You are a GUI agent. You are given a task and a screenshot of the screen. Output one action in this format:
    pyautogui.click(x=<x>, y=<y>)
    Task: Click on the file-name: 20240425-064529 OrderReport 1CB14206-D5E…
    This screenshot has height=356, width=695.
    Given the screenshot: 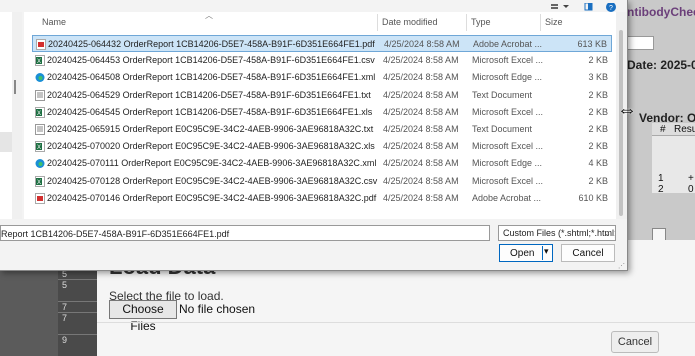 What is the action you would take?
    pyautogui.click(x=209, y=94)
    